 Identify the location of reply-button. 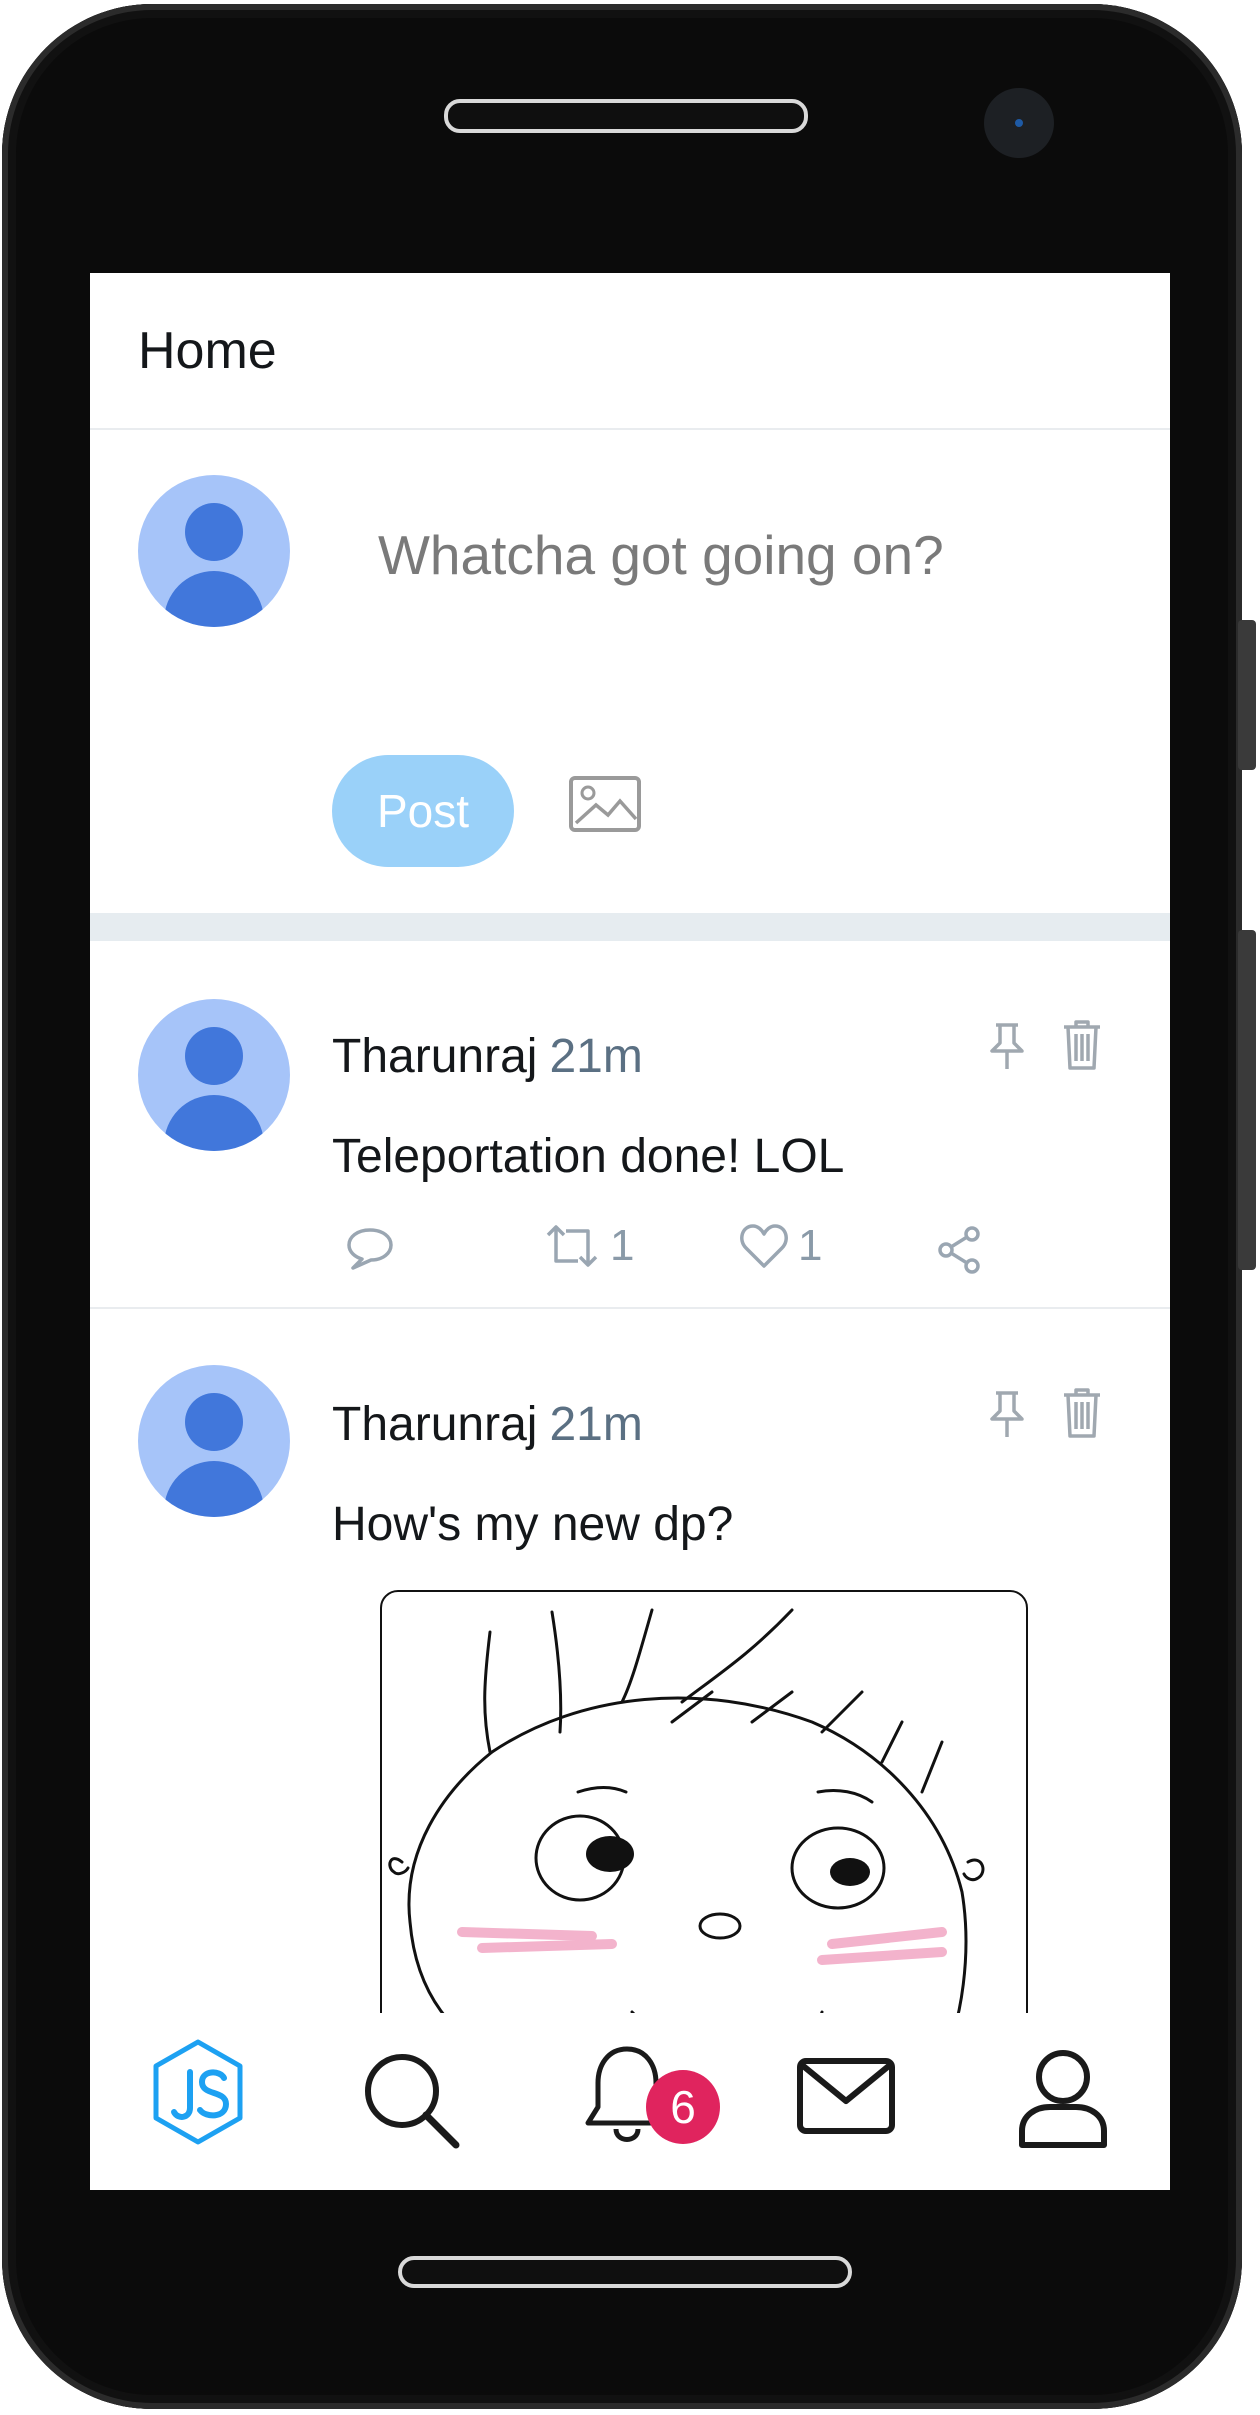
(370, 1249).